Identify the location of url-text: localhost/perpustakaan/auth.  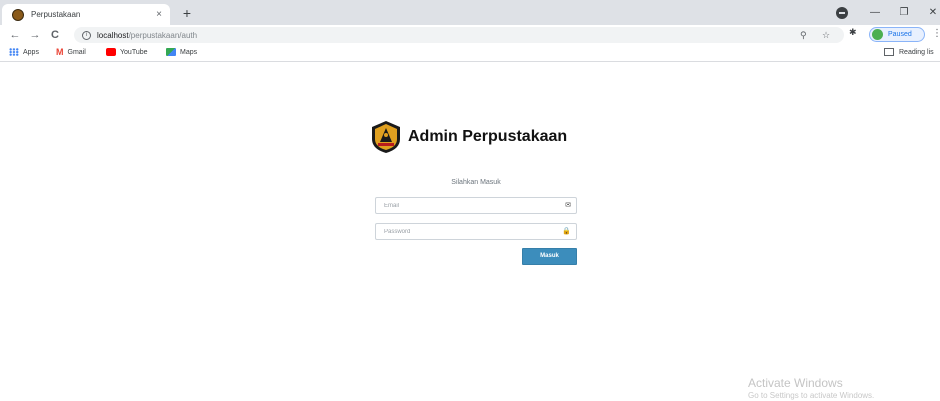
(147, 35).